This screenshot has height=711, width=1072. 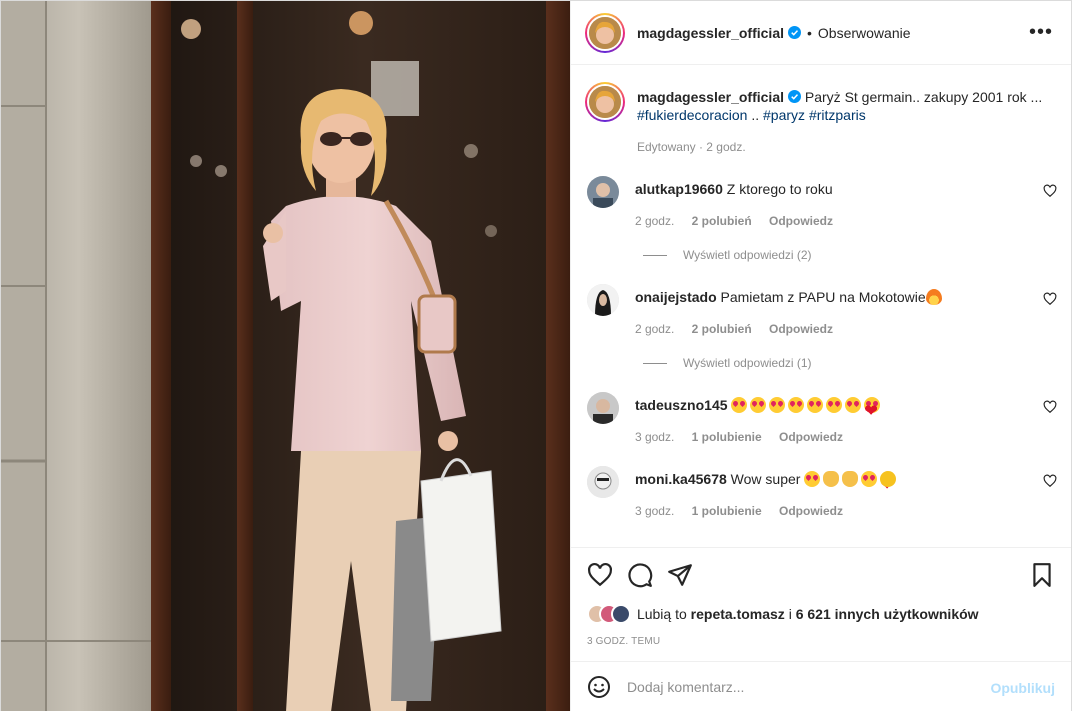 I want to click on likes-user: repeta.tomasz, so click(x=738, y=614).